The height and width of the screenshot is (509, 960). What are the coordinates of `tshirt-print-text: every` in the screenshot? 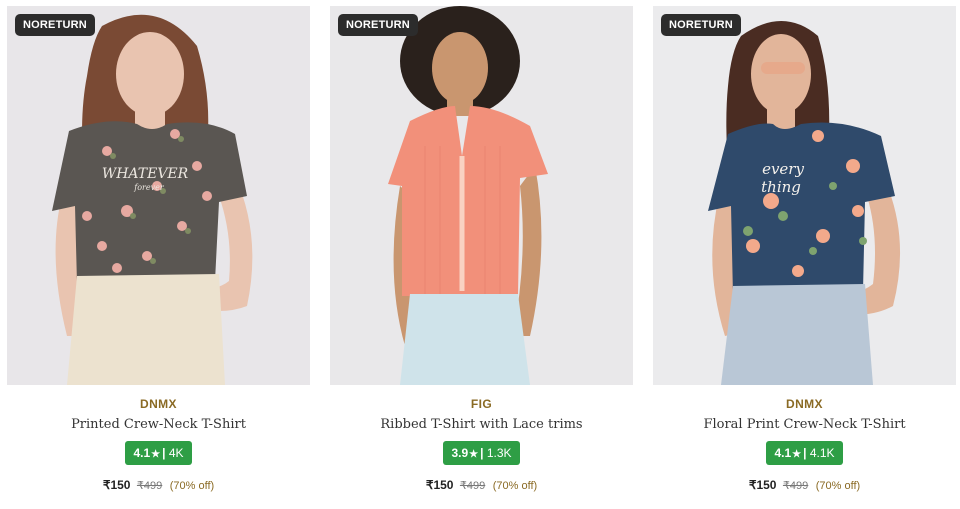 It's located at (783, 169).